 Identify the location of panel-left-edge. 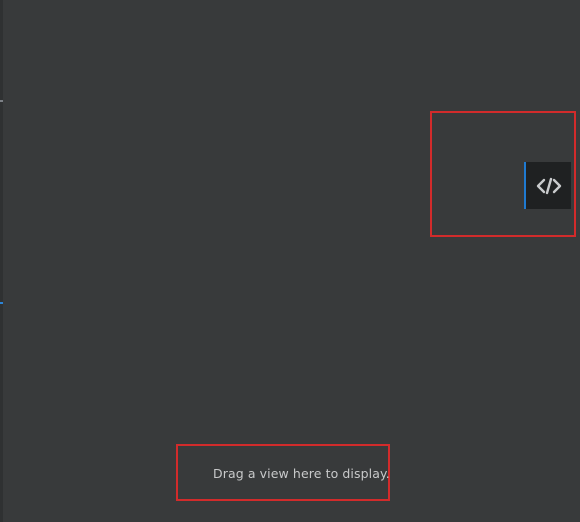
(1, 261).